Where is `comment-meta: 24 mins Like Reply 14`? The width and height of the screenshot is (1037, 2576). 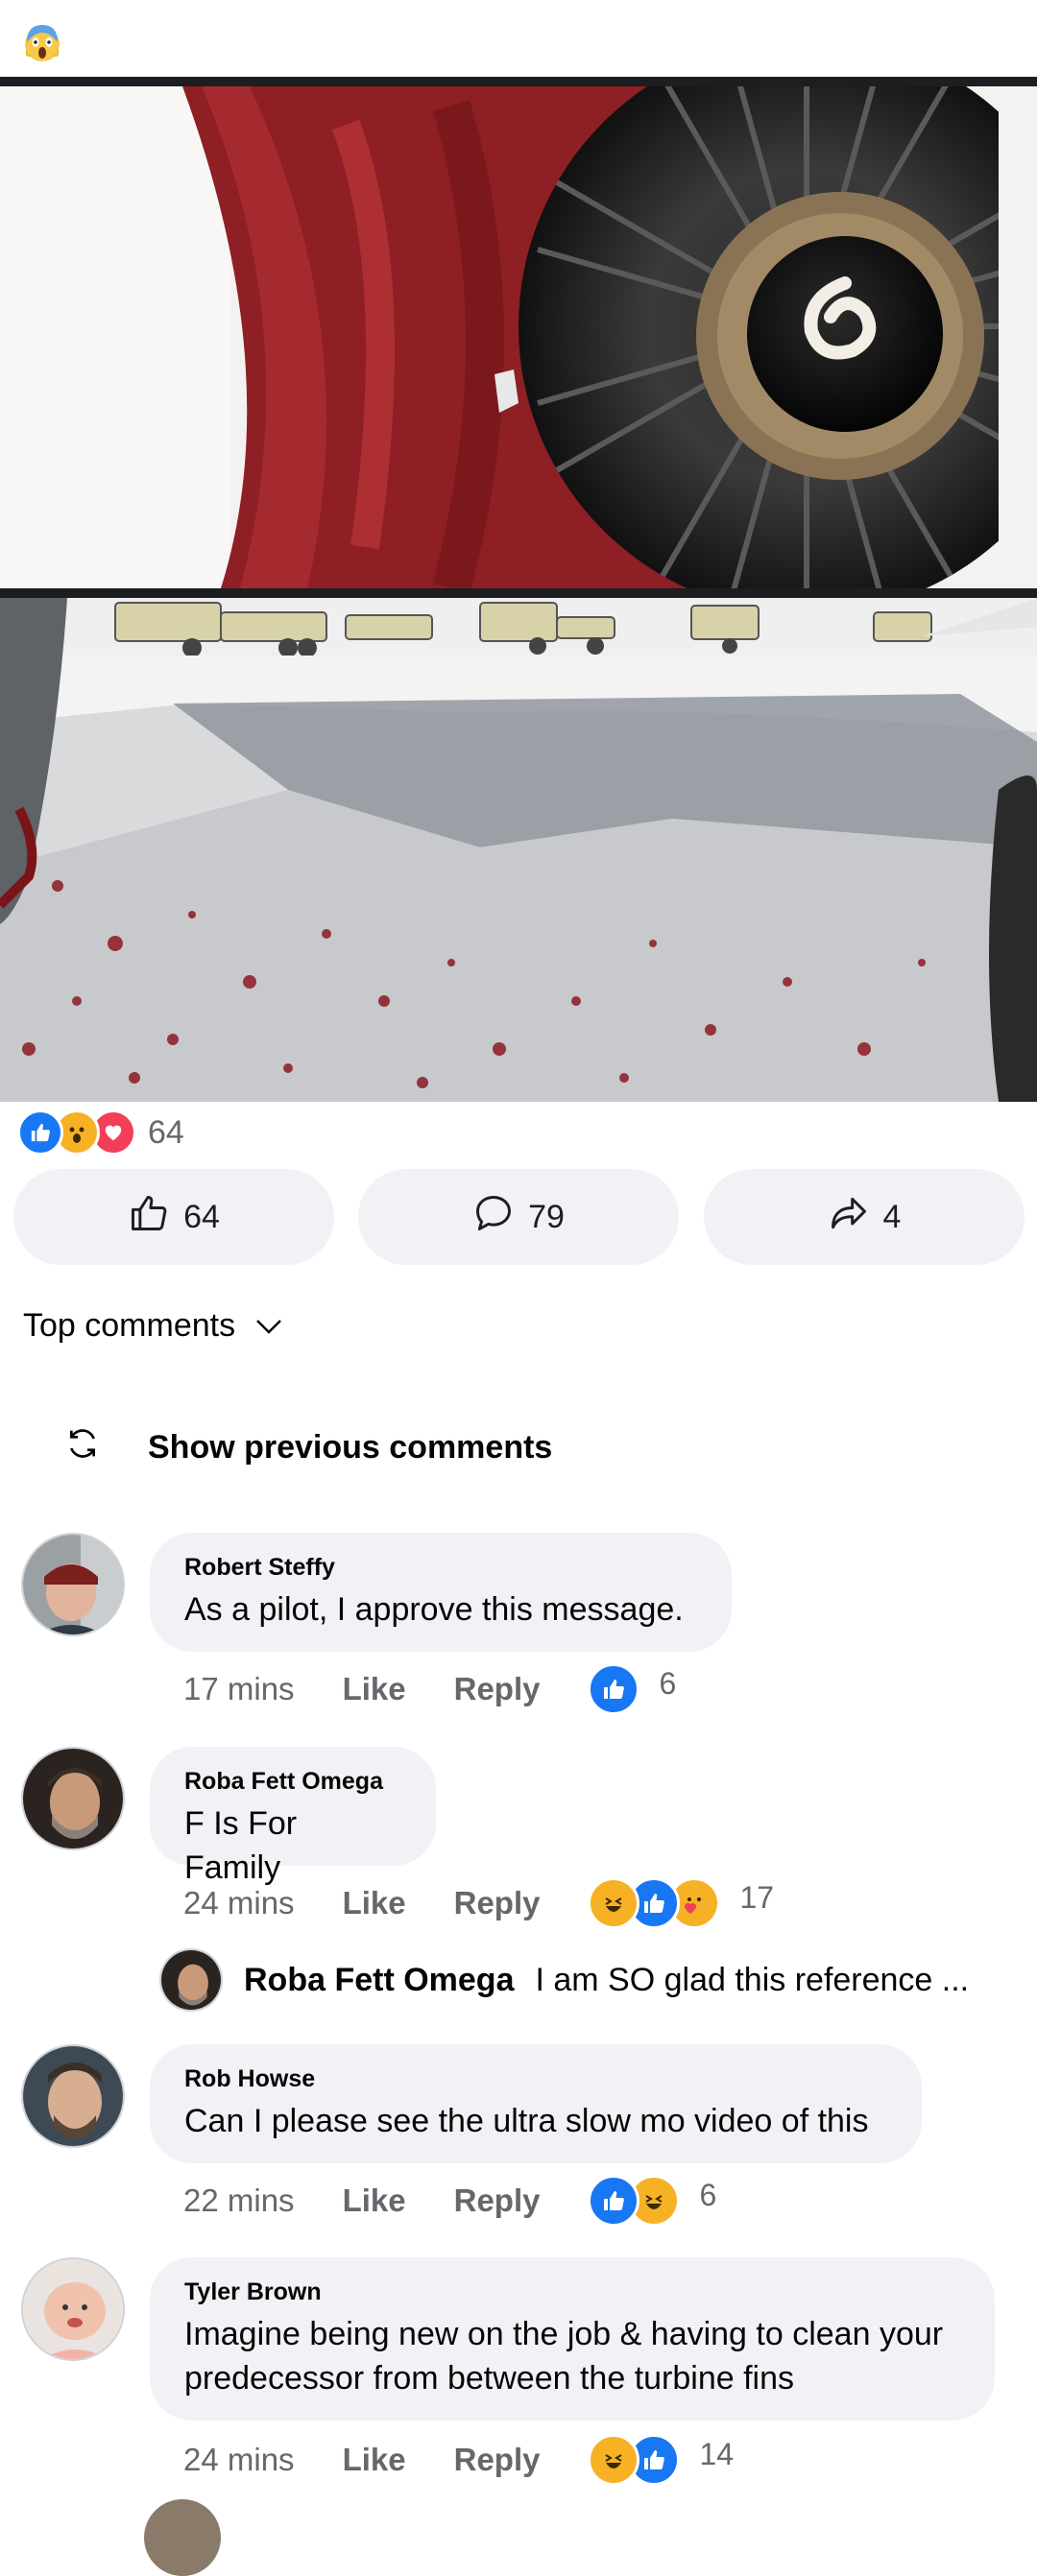 comment-meta: 24 mins Like Reply 14 is located at coordinates (459, 2460).